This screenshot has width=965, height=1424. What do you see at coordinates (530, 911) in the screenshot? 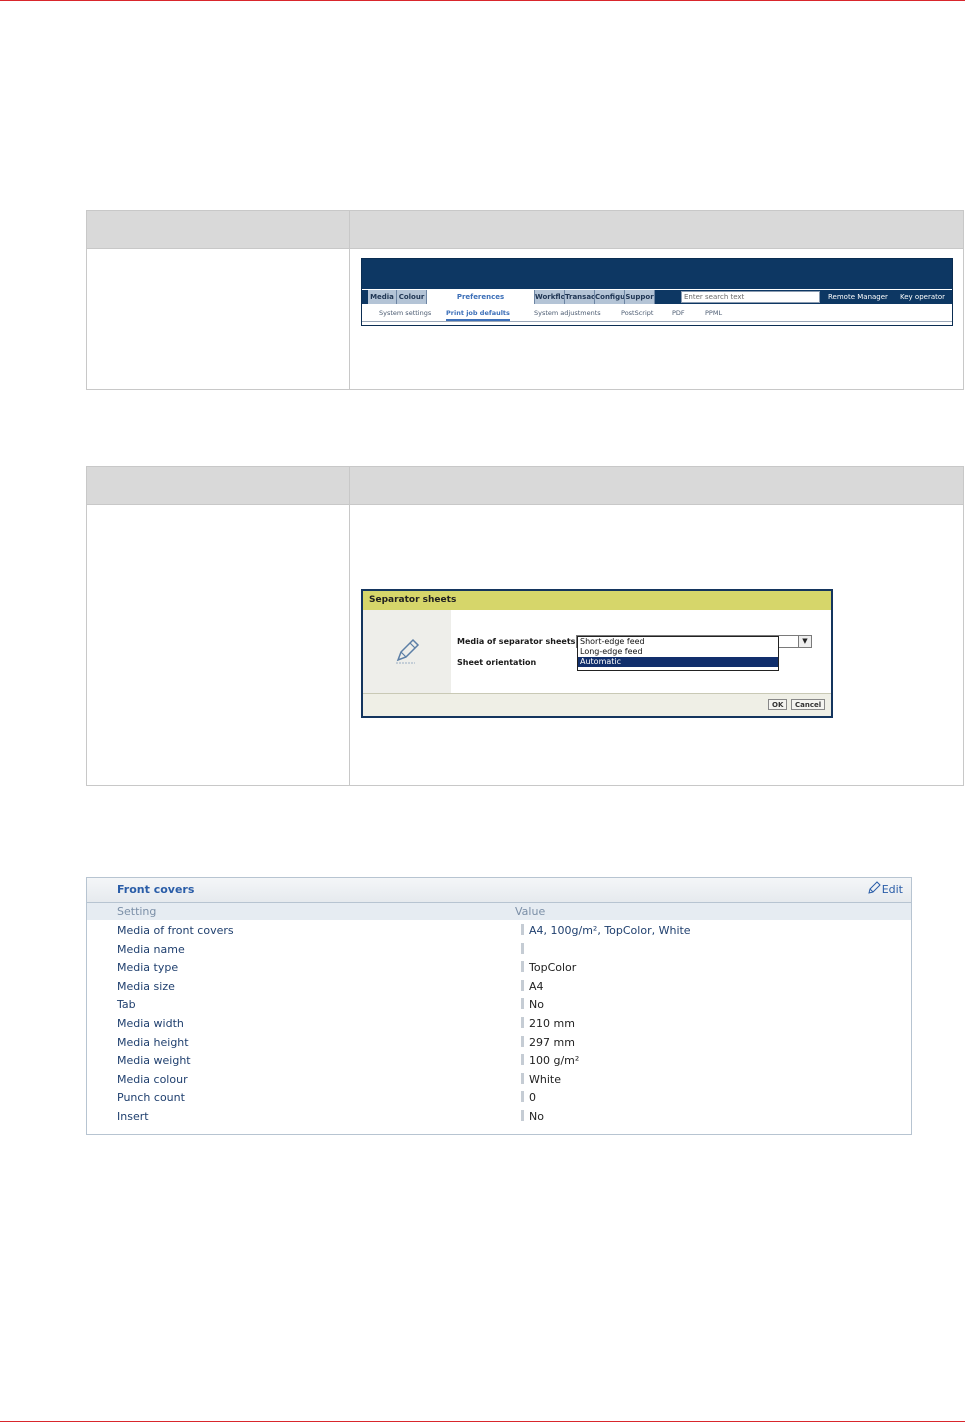
I see `value-column-header: Value` at bounding box center [530, 911].